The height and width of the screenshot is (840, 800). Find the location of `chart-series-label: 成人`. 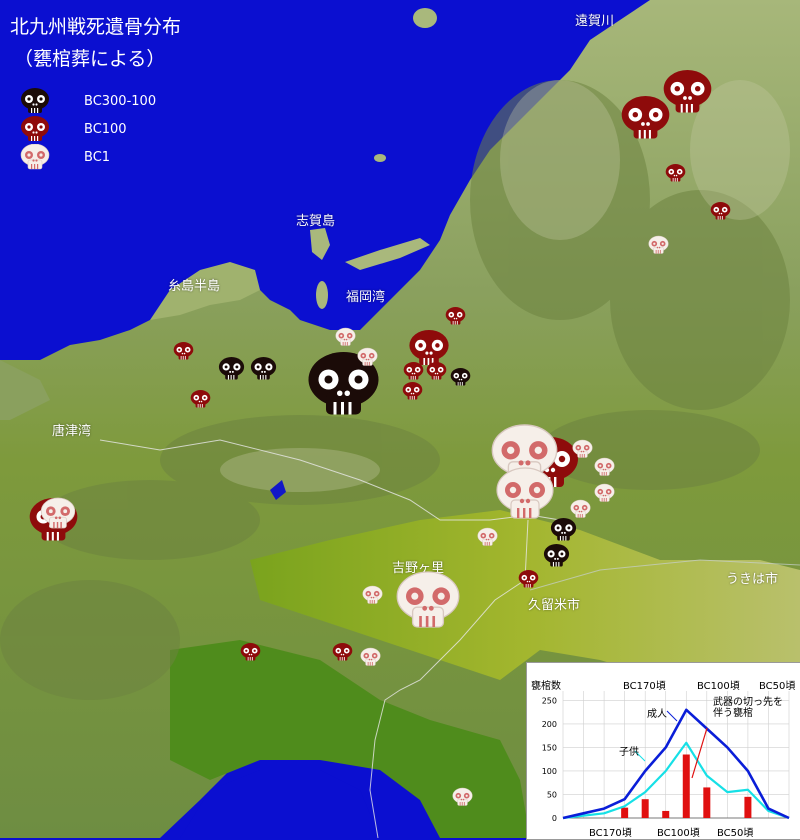

chart-series-label: 成人 is located at coordinates (657, 714).